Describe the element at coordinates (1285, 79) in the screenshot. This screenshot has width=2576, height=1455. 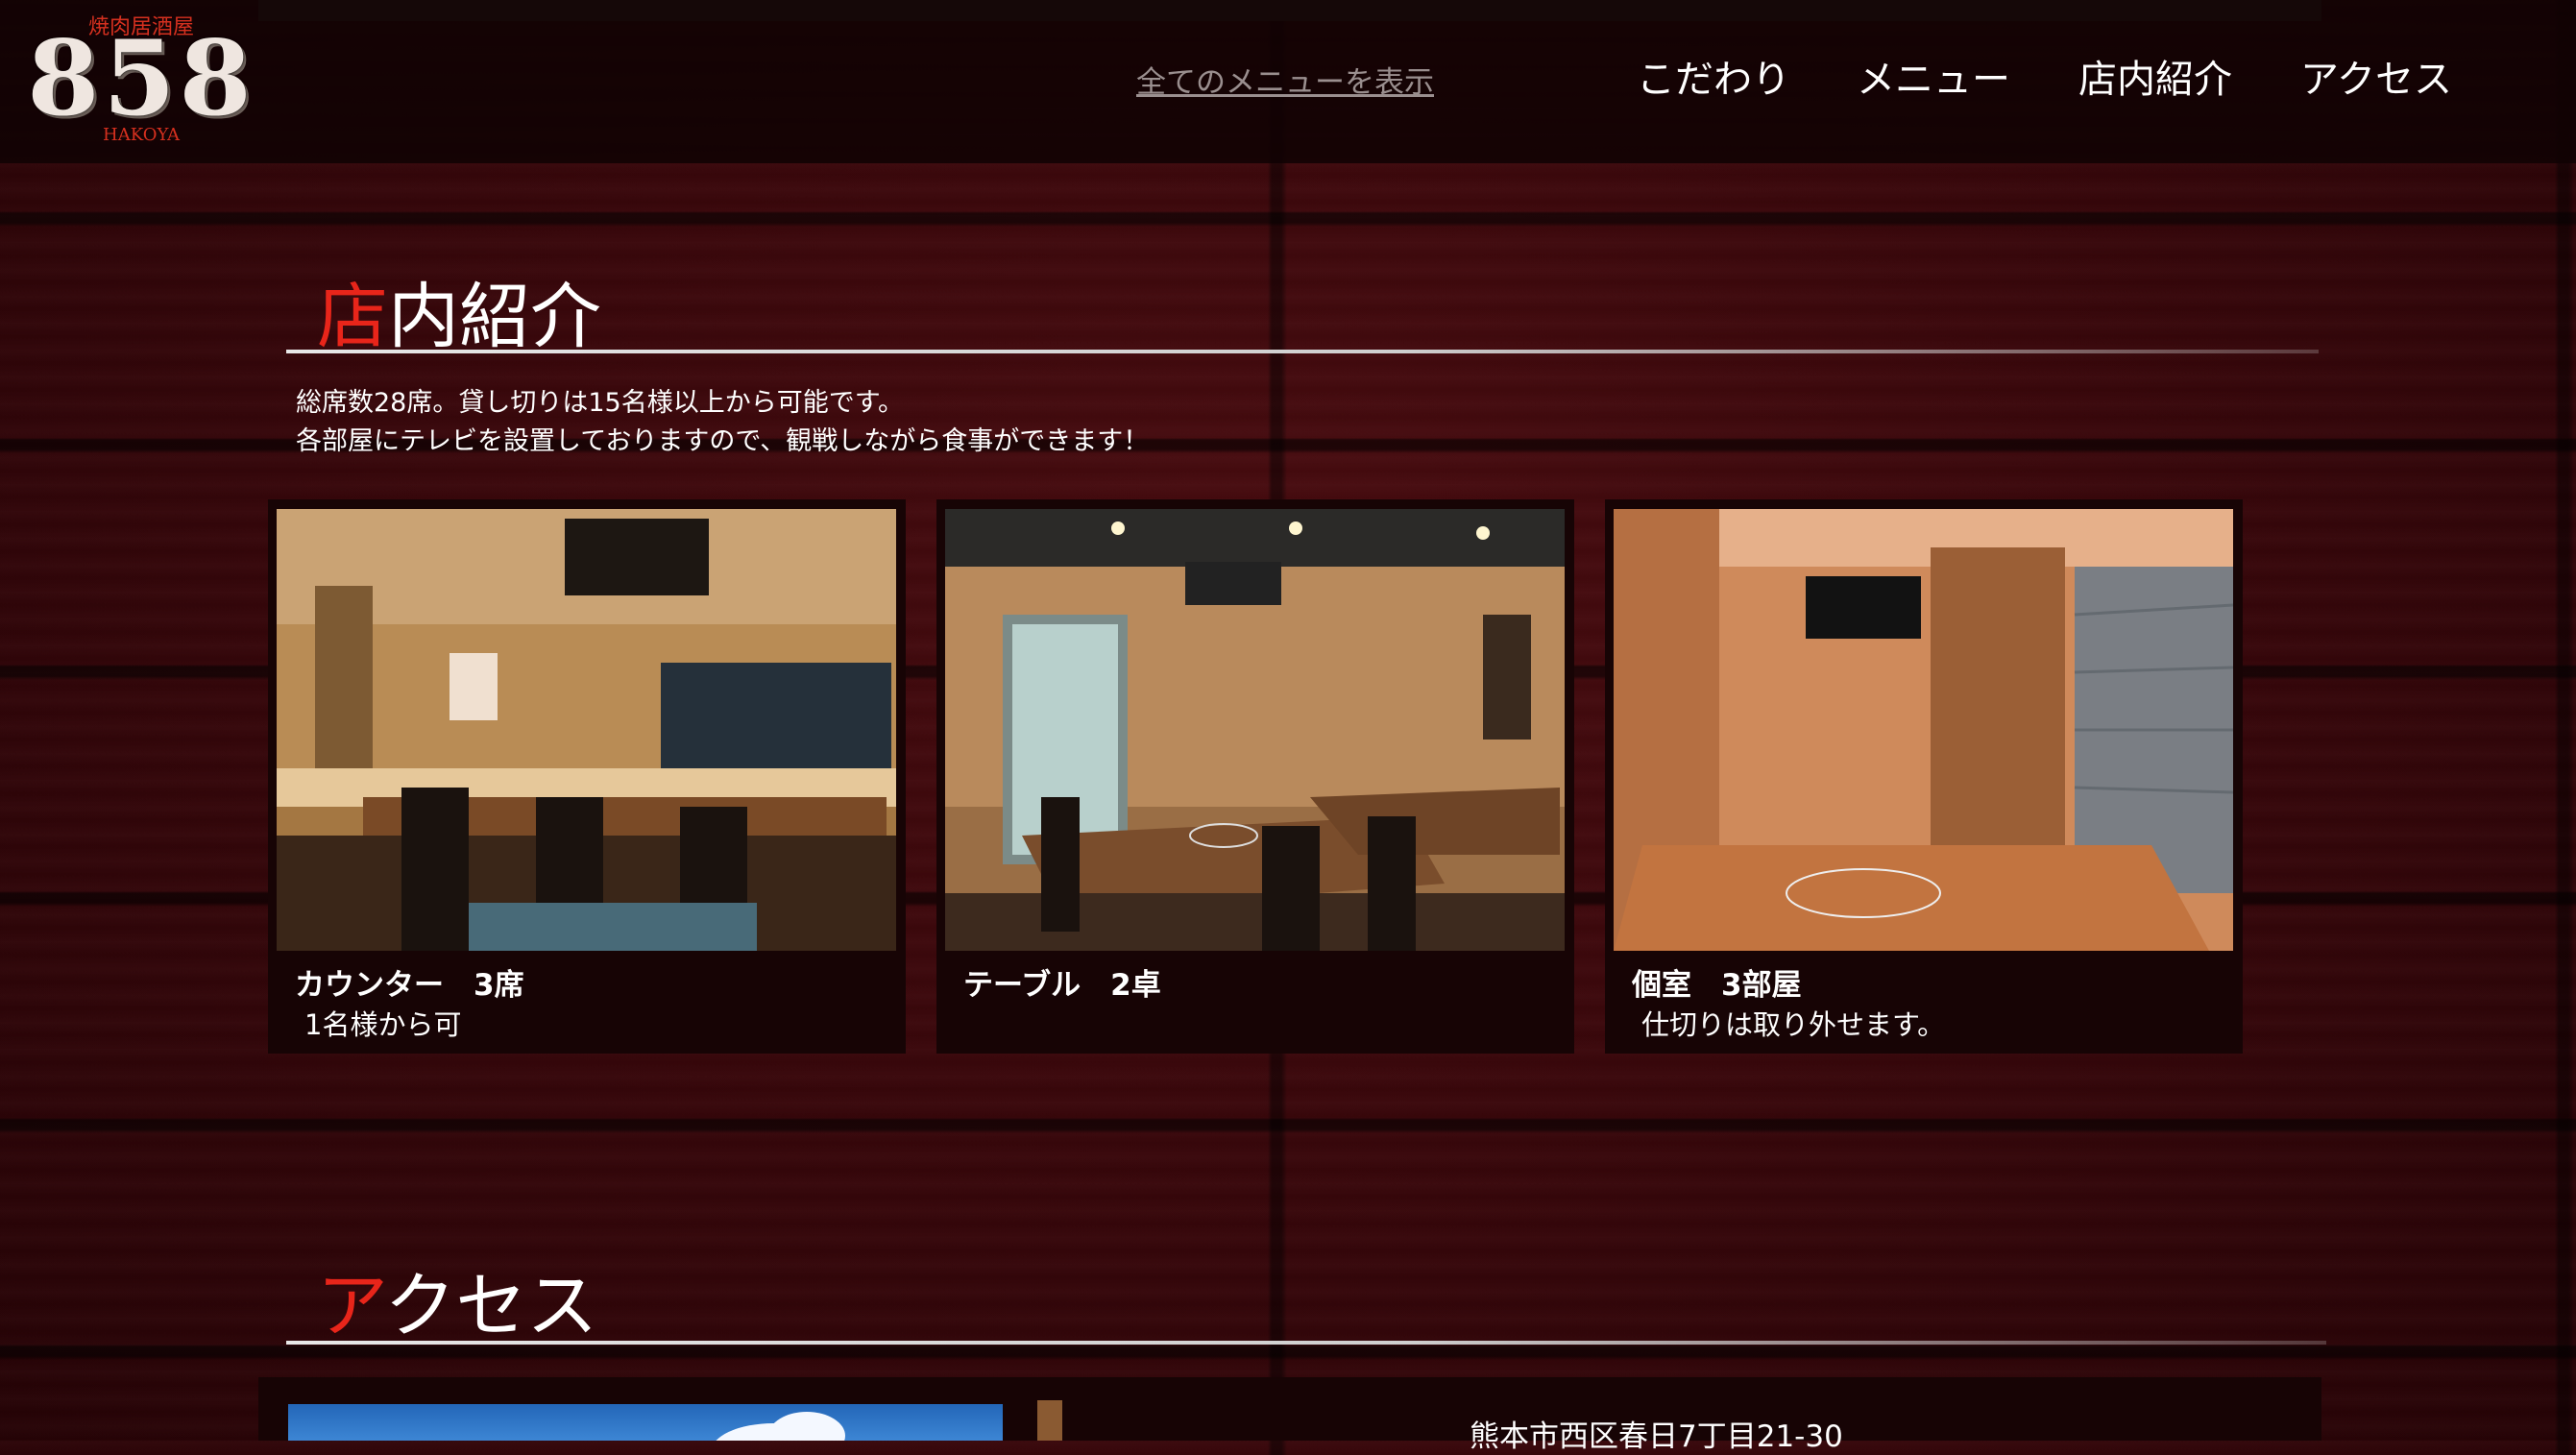
I see `all-menu-link: 全てのメニューを表示` at that location.